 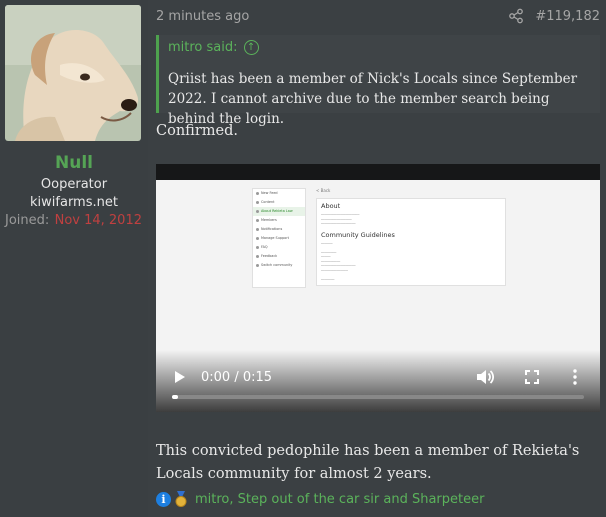 What do you see at coordinates (175, 397) in the screenshot?
I see `video-progress-fill` at bounding box center [175, 397].